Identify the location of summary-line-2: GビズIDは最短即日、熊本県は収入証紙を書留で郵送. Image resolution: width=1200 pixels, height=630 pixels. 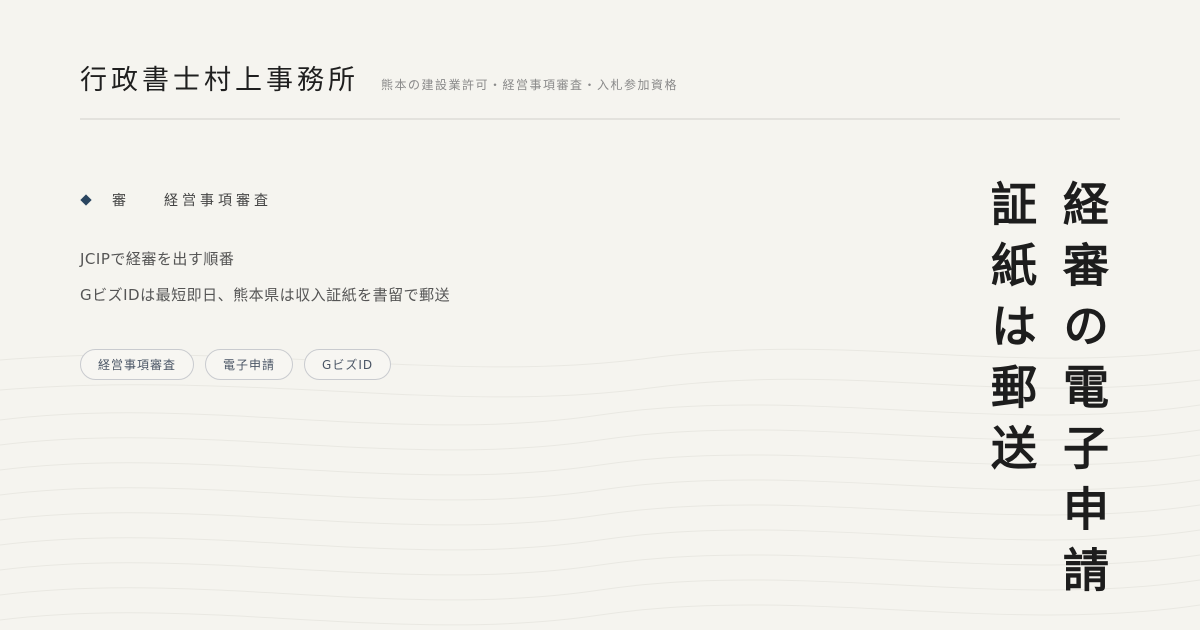
(265, 295).